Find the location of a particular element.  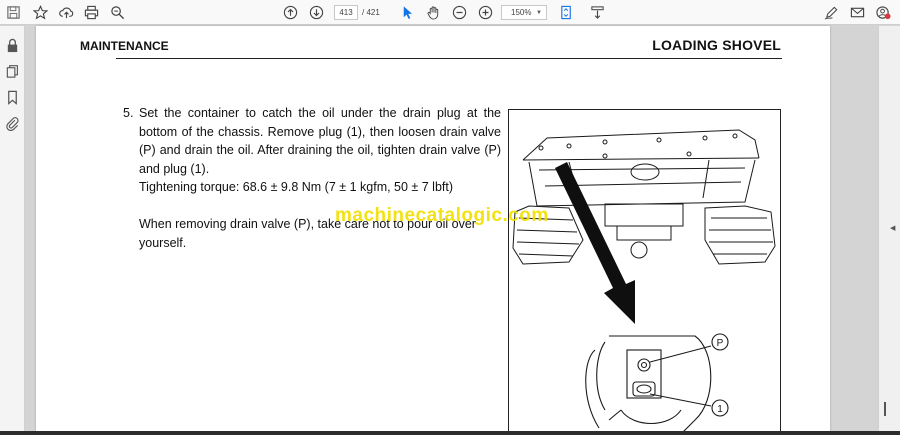

page-total: / 421 is located at coordinates (371, 12).